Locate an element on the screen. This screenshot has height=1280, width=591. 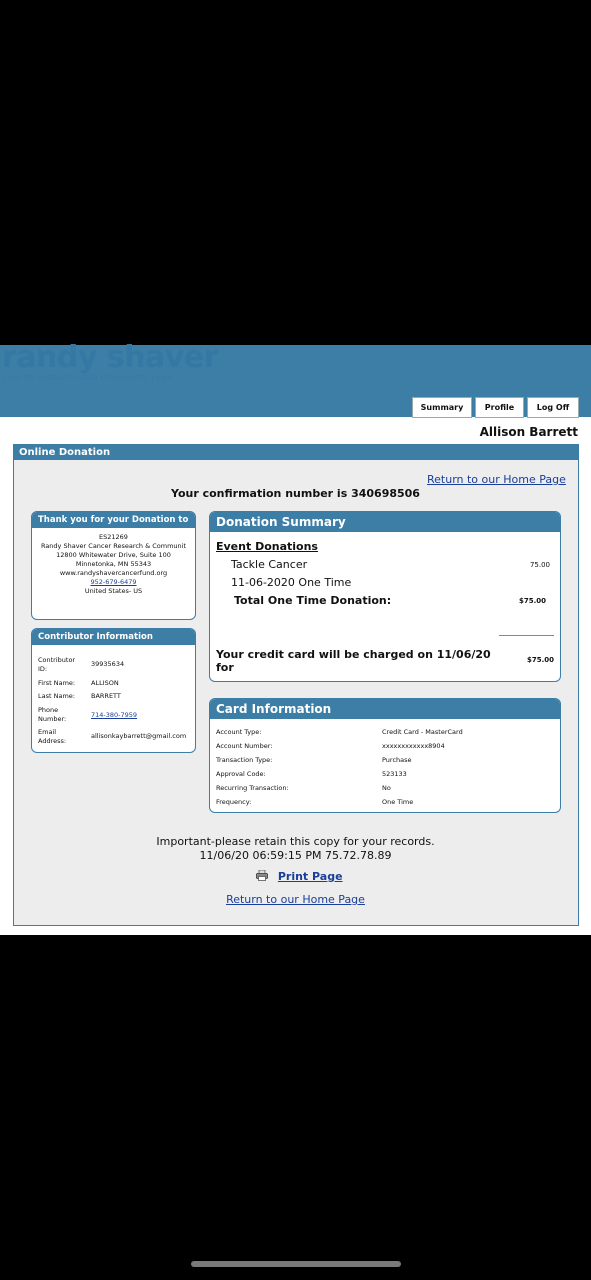
recurring-value: No is located at coordinates (386, 788).